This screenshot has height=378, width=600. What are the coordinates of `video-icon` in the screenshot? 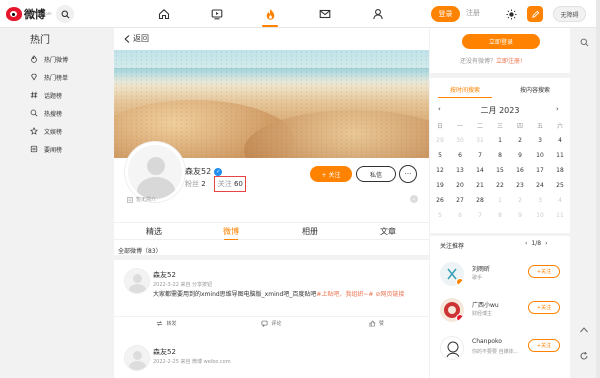 It's located at (217, 14).